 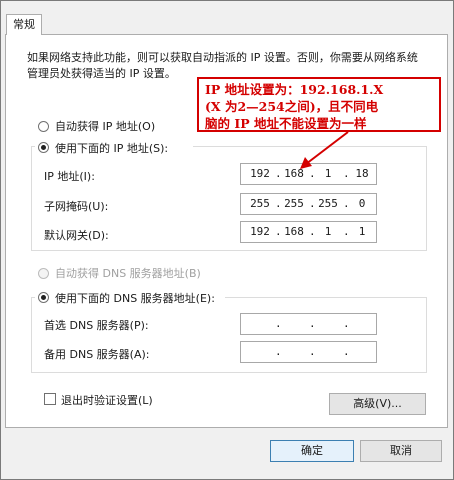 I want to click on tab-general: 常规, so click(x=24, y=24).